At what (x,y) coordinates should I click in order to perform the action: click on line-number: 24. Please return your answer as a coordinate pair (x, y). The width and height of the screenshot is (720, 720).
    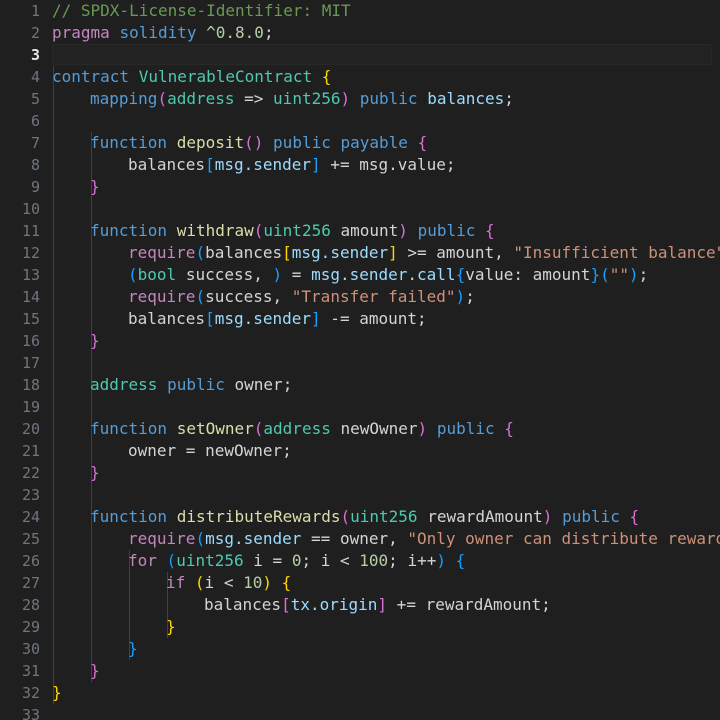
    Looking at the image, I should click on (20, 517).